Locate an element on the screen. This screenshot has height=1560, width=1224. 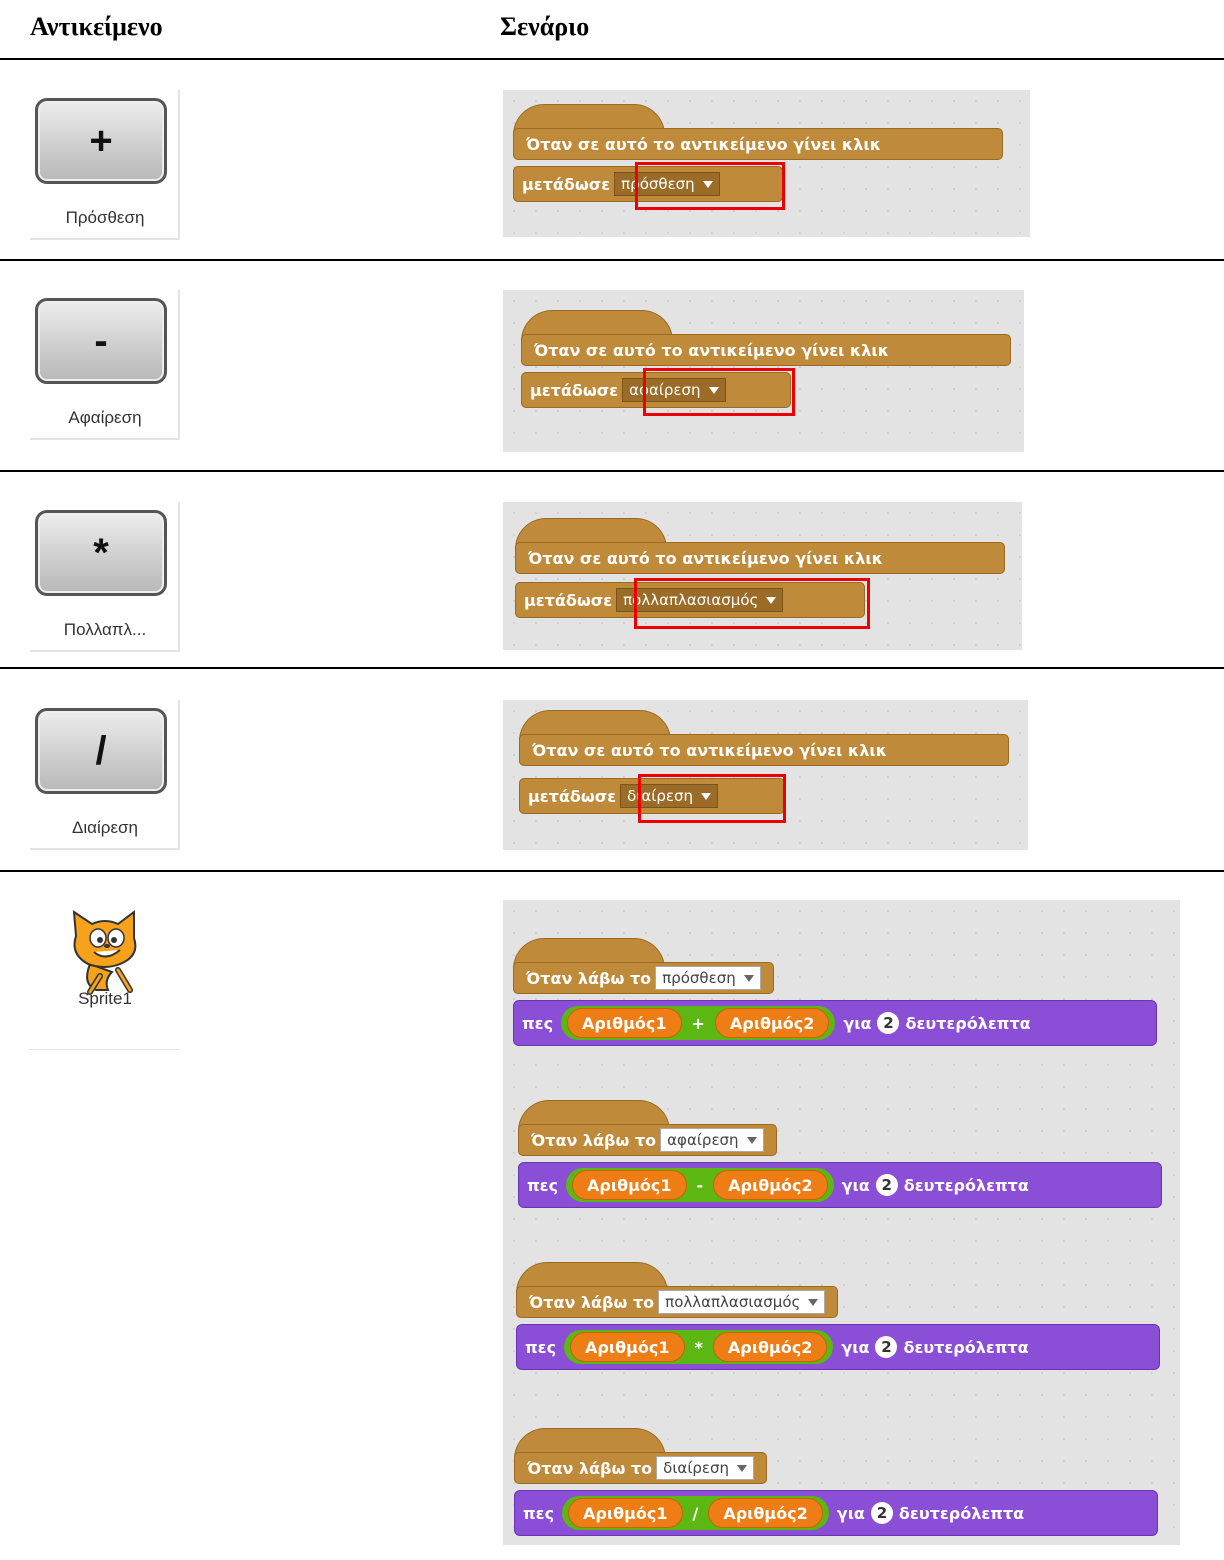
sprite-tile-sprite1: Sprite1 is located at coordinates (105, 975).